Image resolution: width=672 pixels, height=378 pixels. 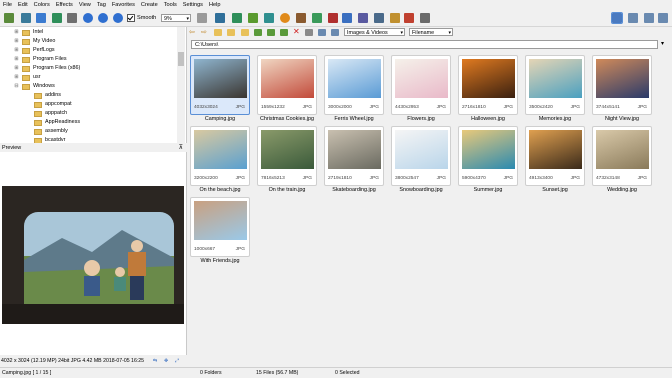 What do you see at coordinates (9, 18) in the screenshot?
I see `open-folder-icon` at bounding box center [9, 18].